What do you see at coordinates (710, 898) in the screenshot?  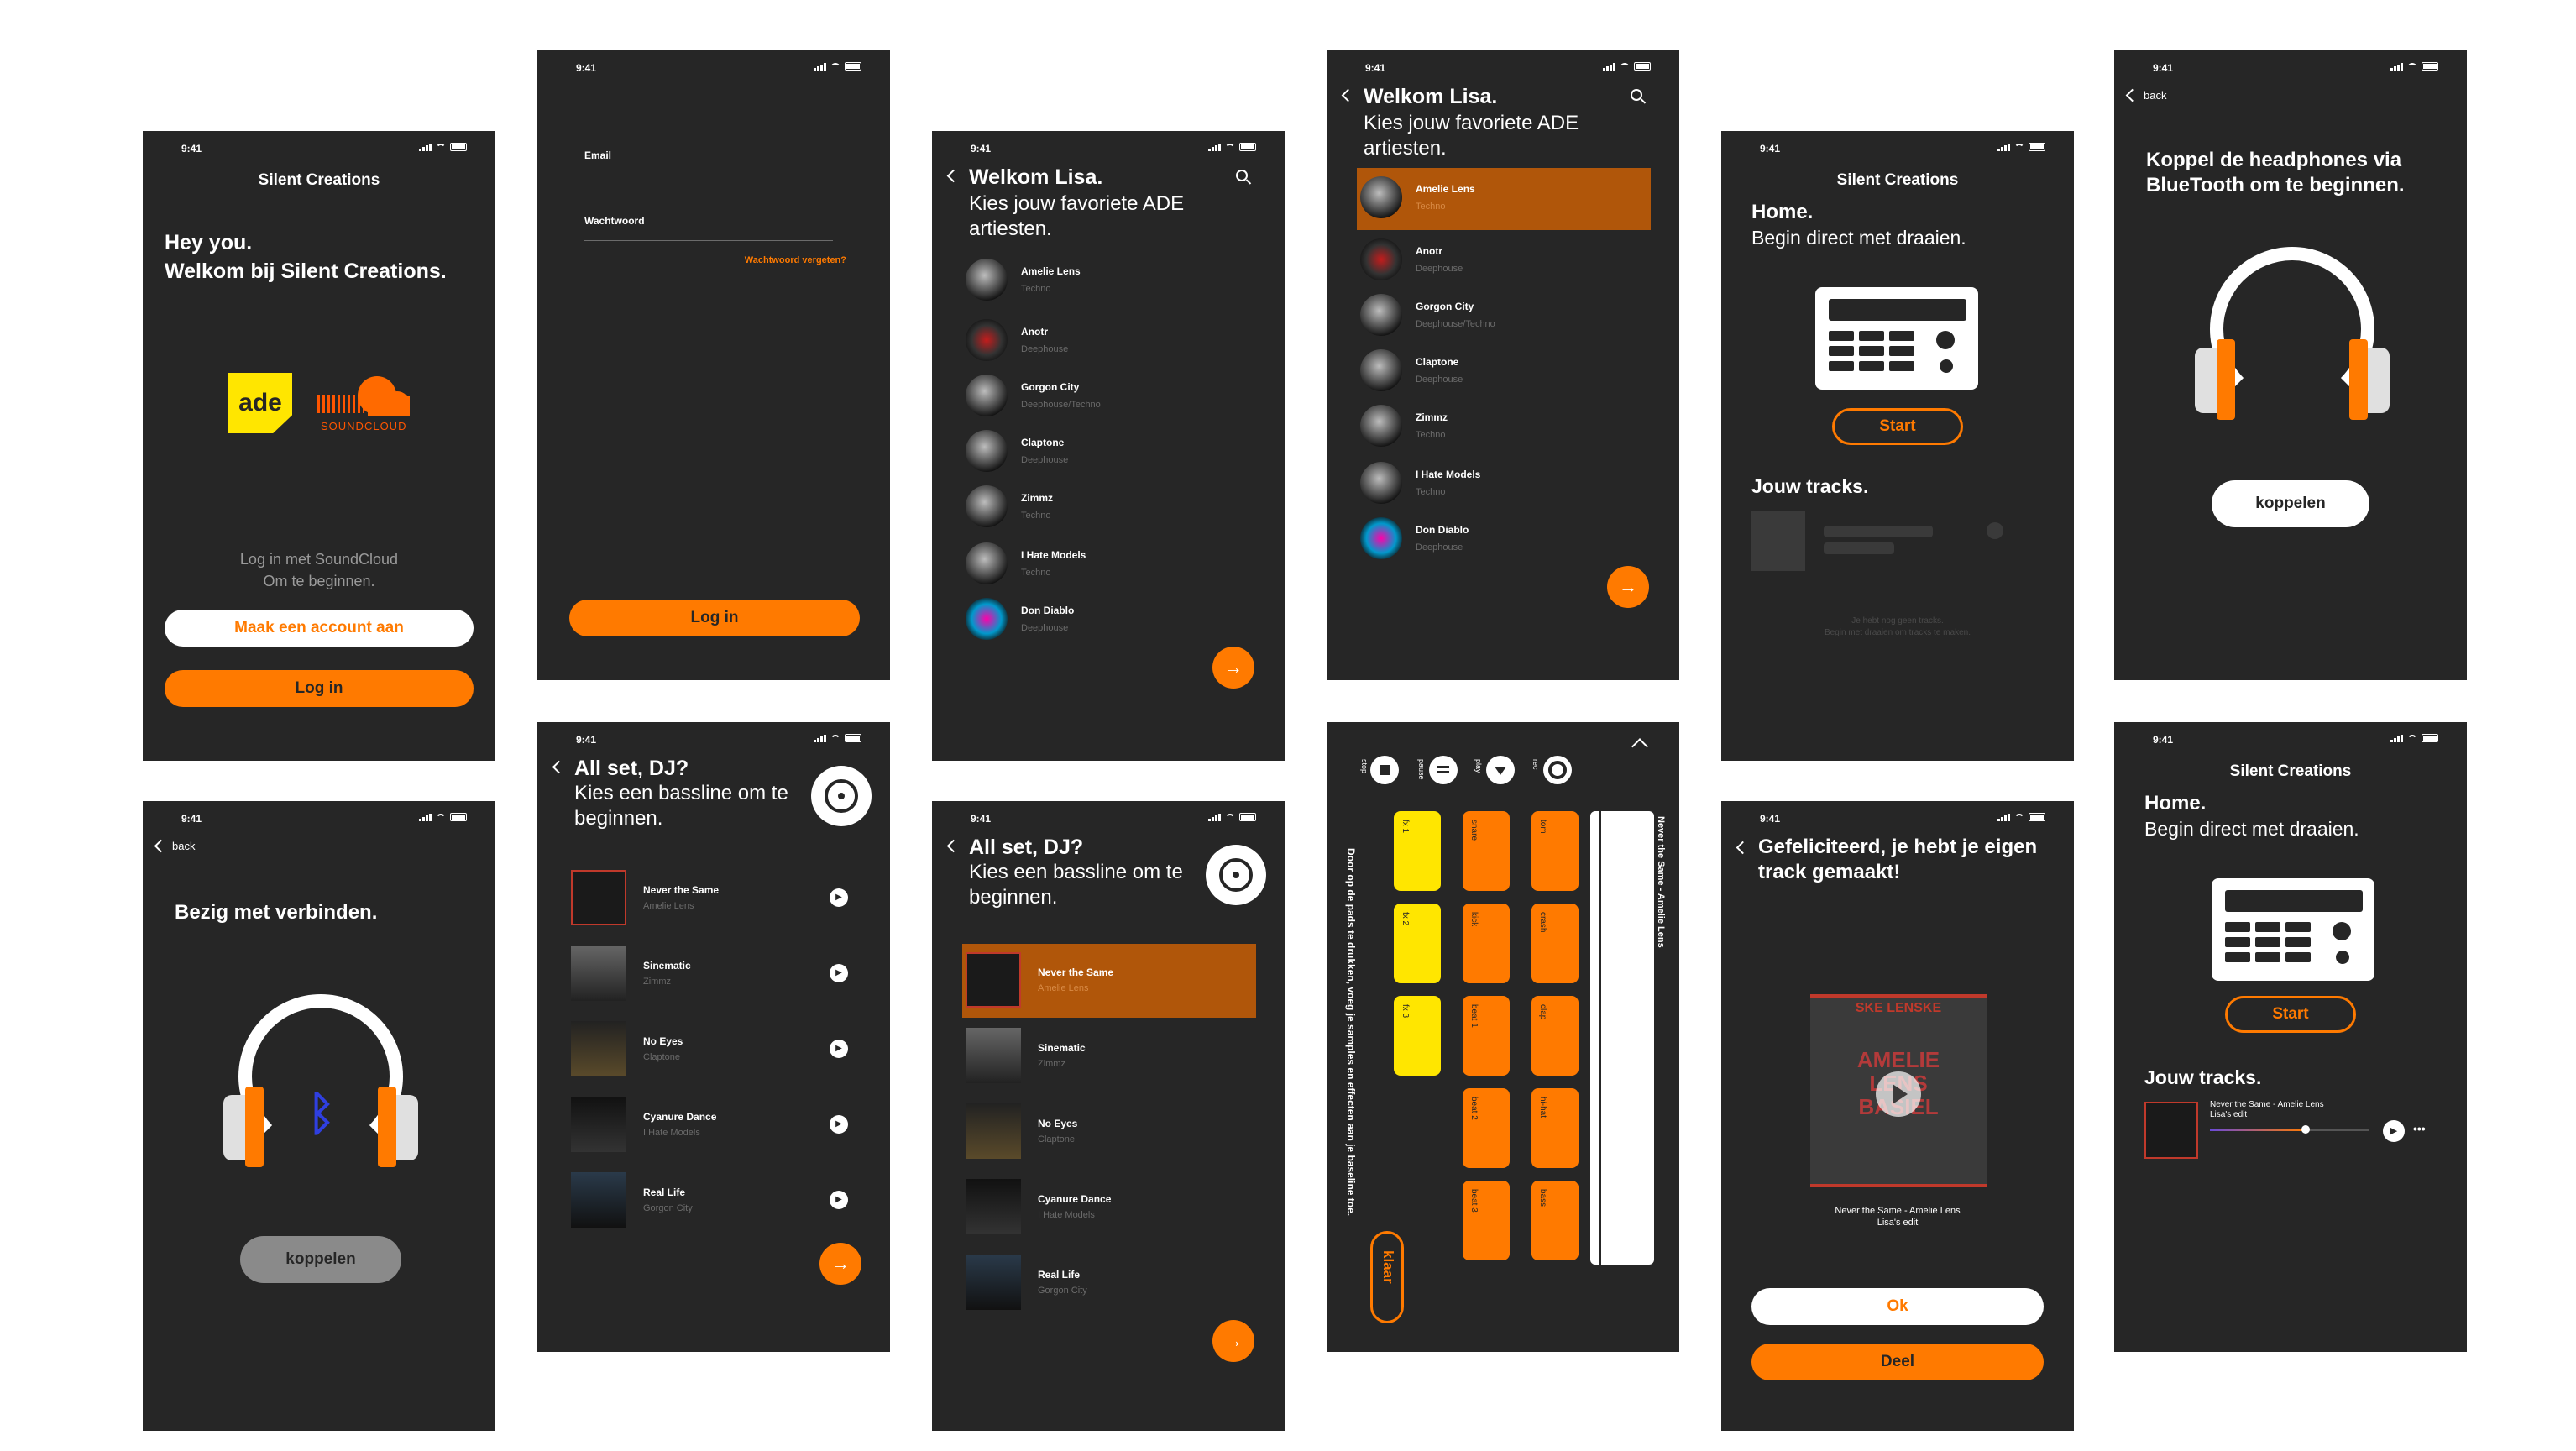 I see `track-item: Never the Same Amelie Lens ▶` at bounding box center [710, 898].